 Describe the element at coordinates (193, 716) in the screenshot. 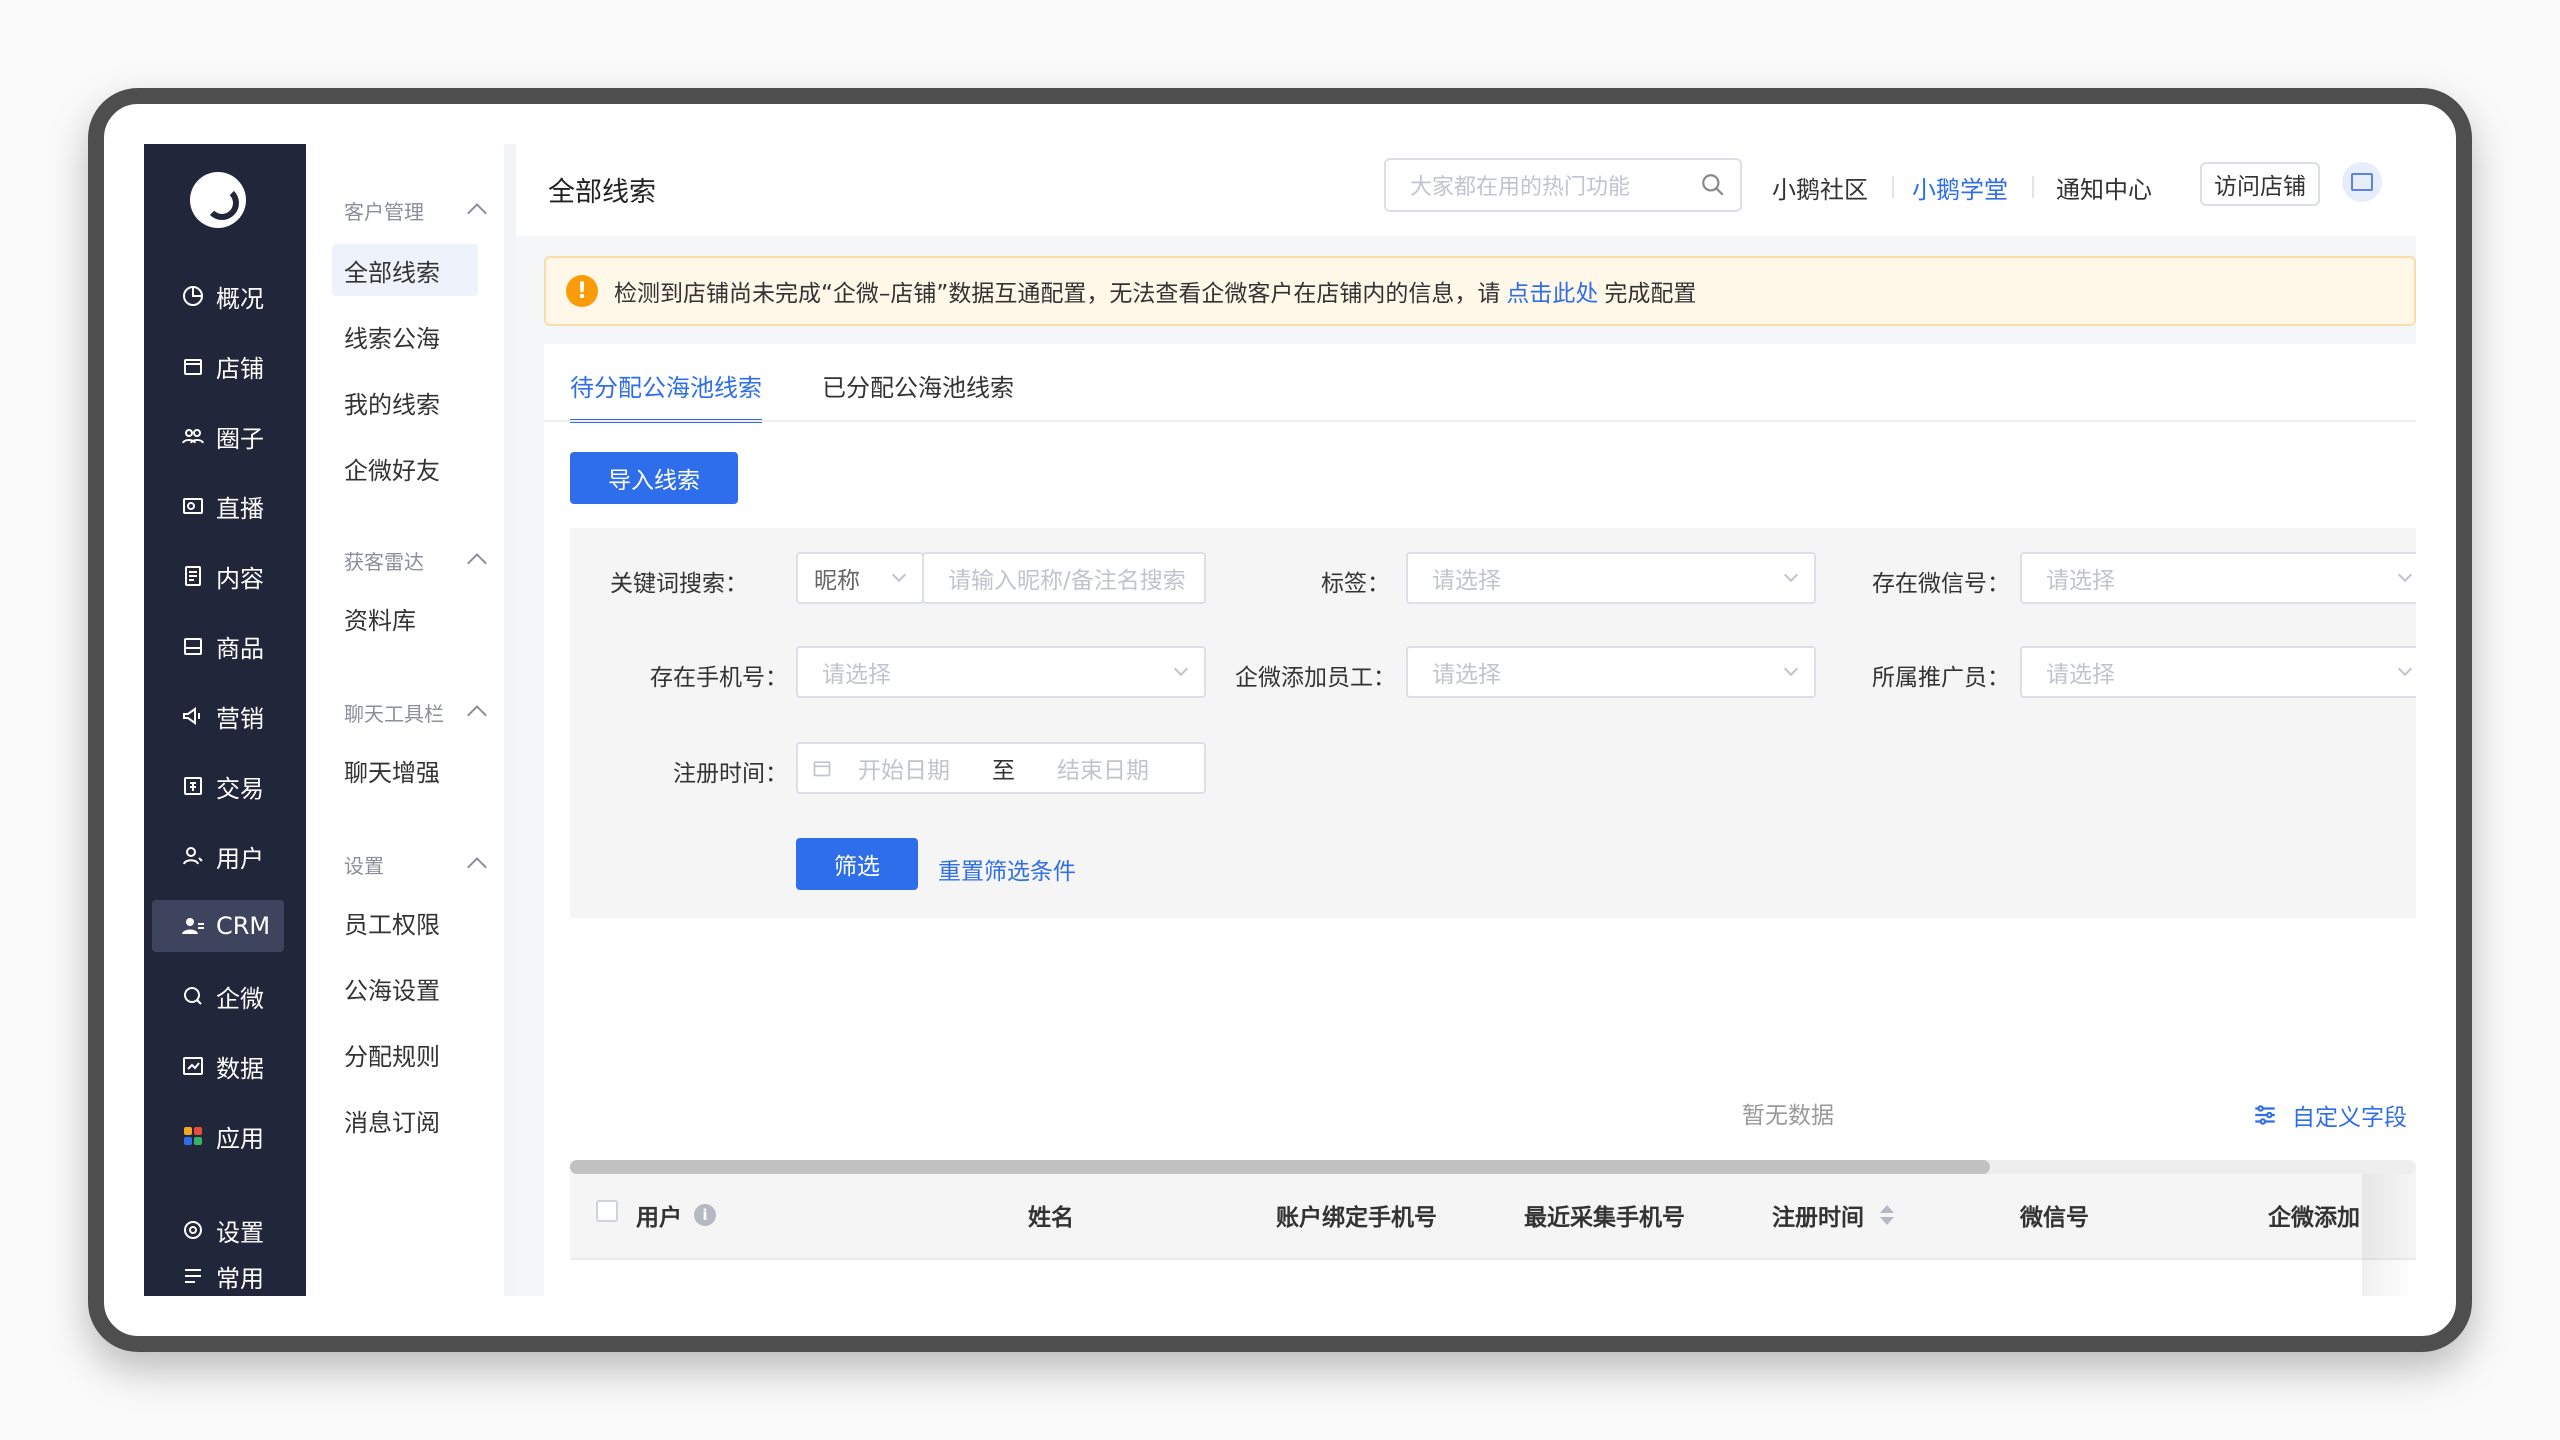

I see `marketing-icon` at that location.